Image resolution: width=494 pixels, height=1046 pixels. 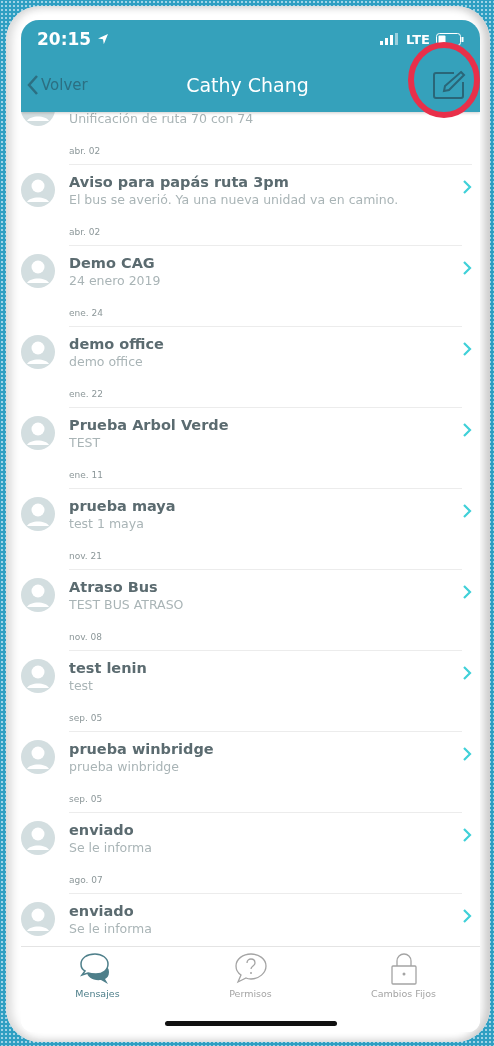 What do you see at coordinates (179, 182) in the screenshot?
I see `message-title: Aviso para papás ruta 3pm` at bounding box center [179, 182].